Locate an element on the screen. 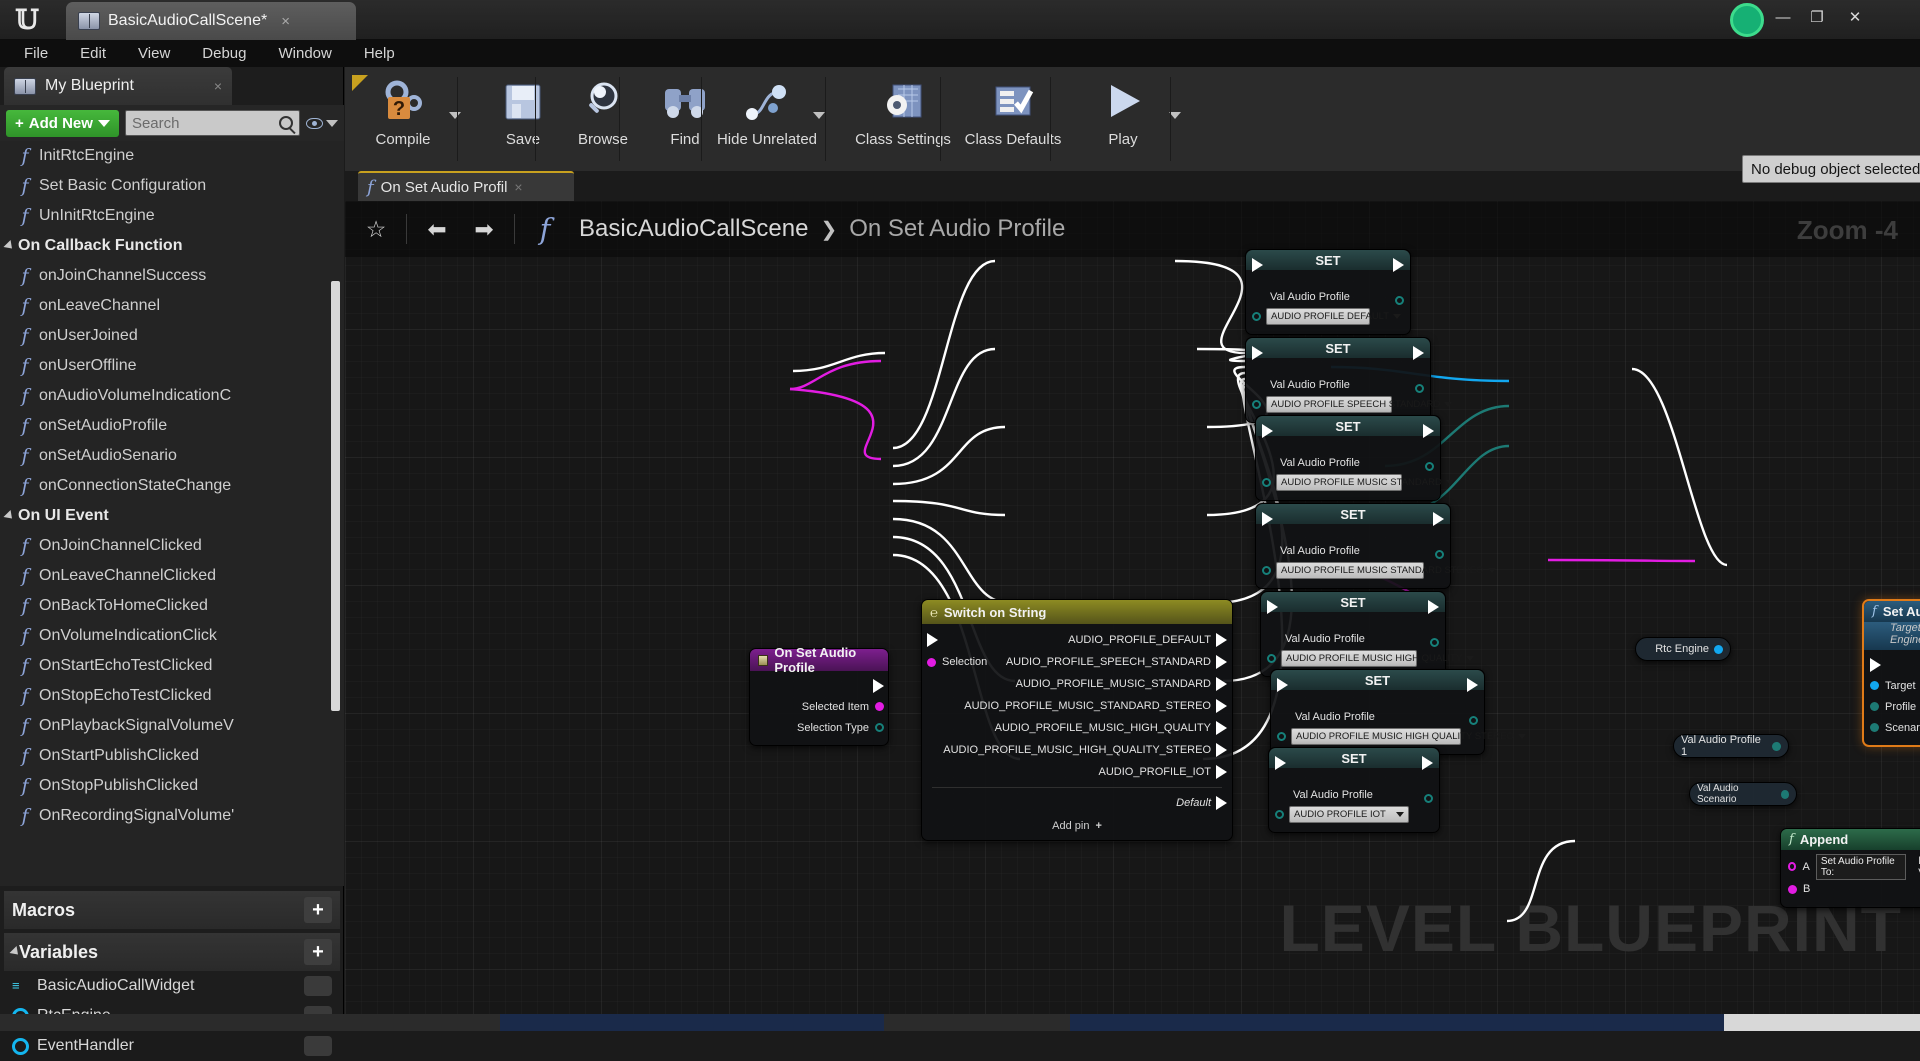 This screenshot has height=1061, width=1920. tree-item-function: 𝑓 InitRtcEngine is located at coordinates (172, 156).